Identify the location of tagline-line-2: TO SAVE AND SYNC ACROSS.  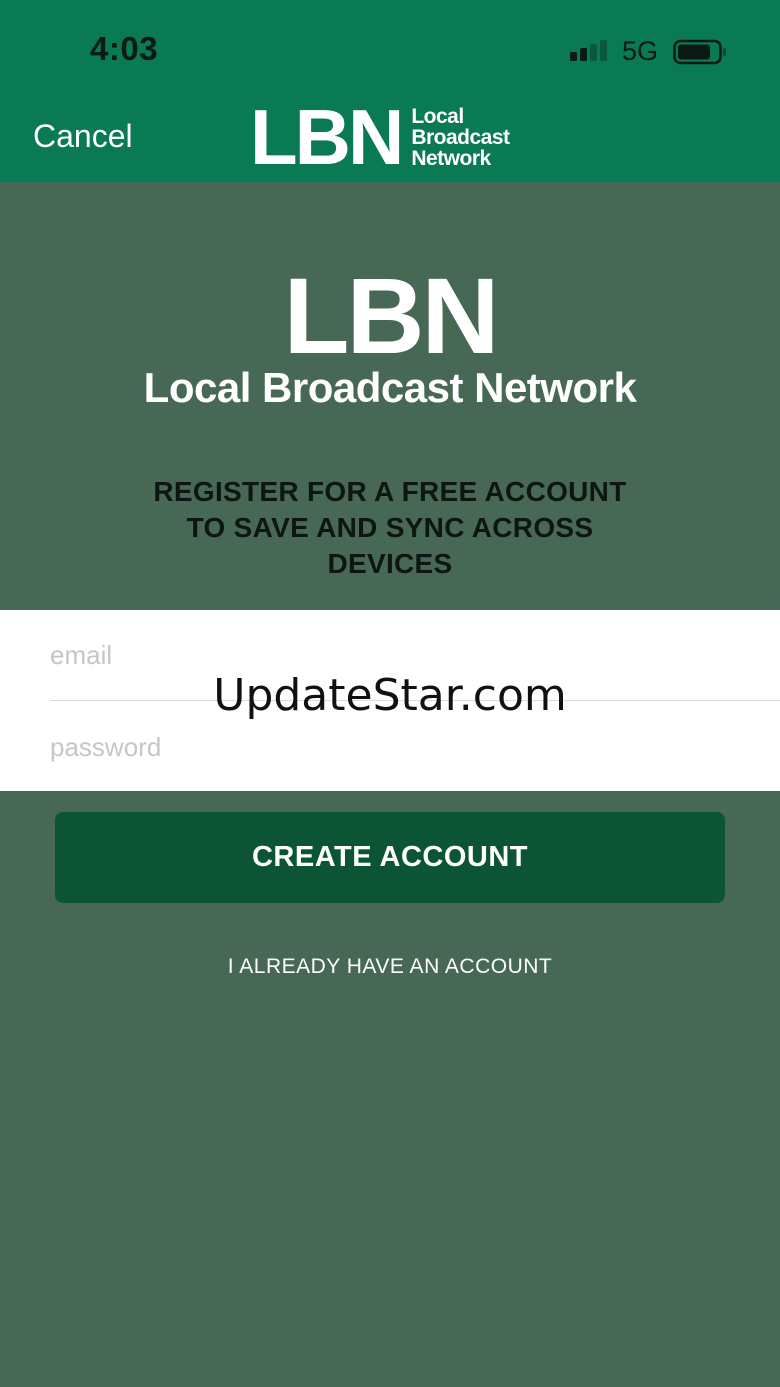
(390, 527).